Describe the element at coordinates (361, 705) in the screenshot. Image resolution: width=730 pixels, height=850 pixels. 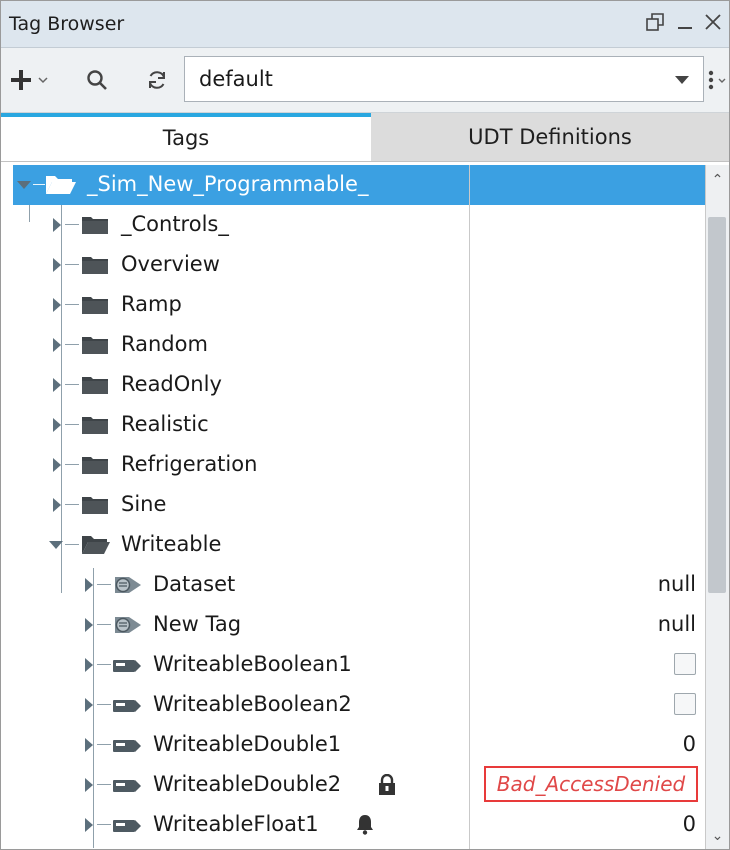
I see `tree-row-tag: WriteableBoolean2` at that location.